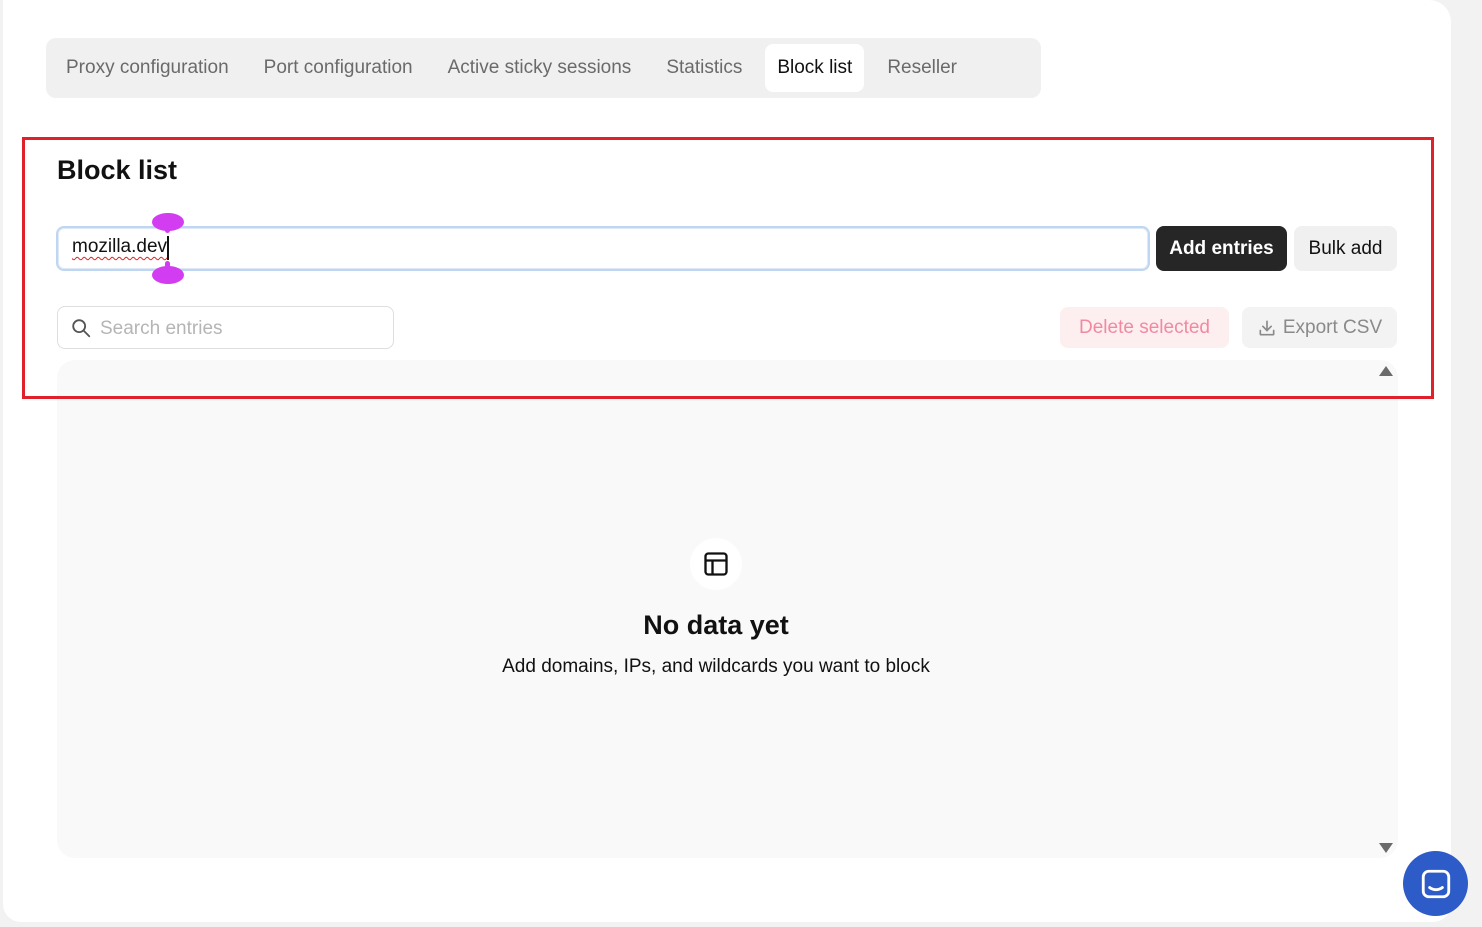 The height and width of the screenshot is (927, 1482). What do you see at coordinates (81, 328) in the screenshot?
I see `search-icon` at bounding box center [81, 328].